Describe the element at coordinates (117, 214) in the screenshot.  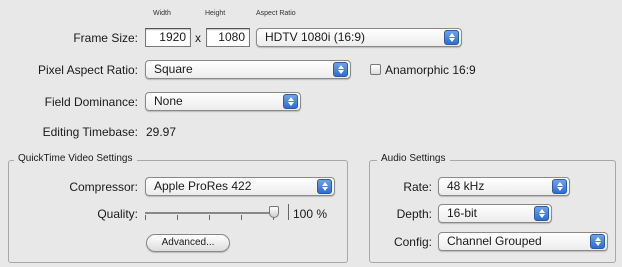
I see `quality-label: Quality:` at that location.